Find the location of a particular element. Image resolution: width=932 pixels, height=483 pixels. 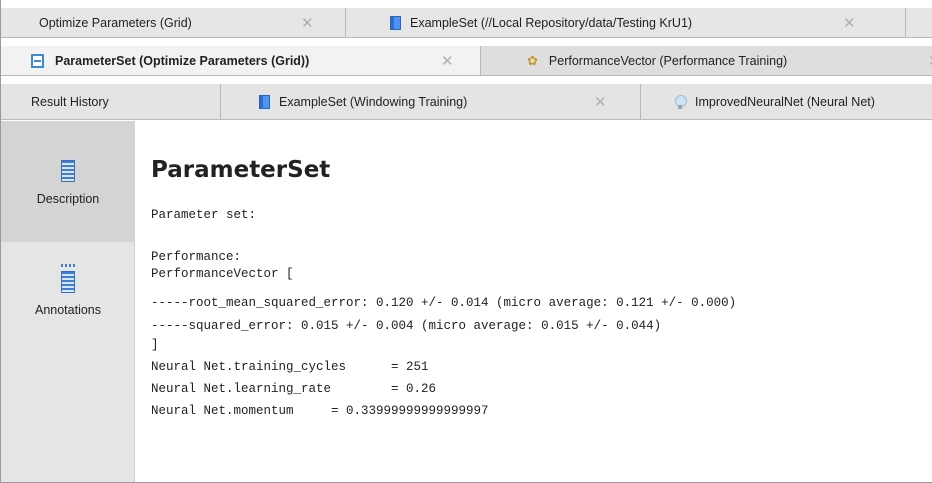

tab-label: Result History is located at coordinates (70, 102).